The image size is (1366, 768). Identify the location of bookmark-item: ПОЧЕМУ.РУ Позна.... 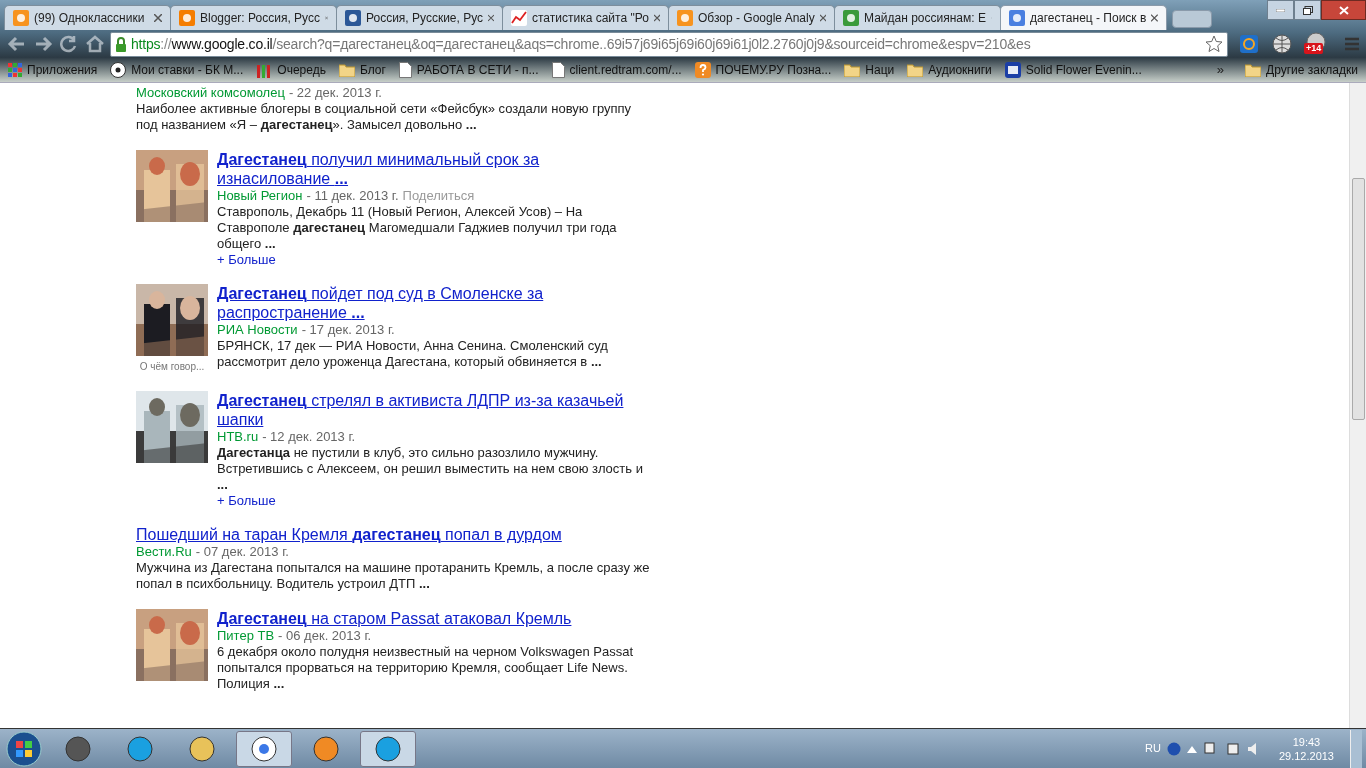
(763, 70).